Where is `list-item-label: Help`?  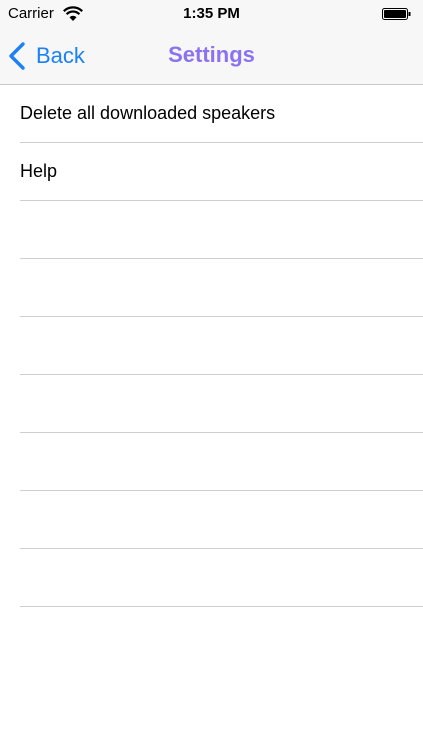
list-item-label: Help is located at coordinates (39, 171).